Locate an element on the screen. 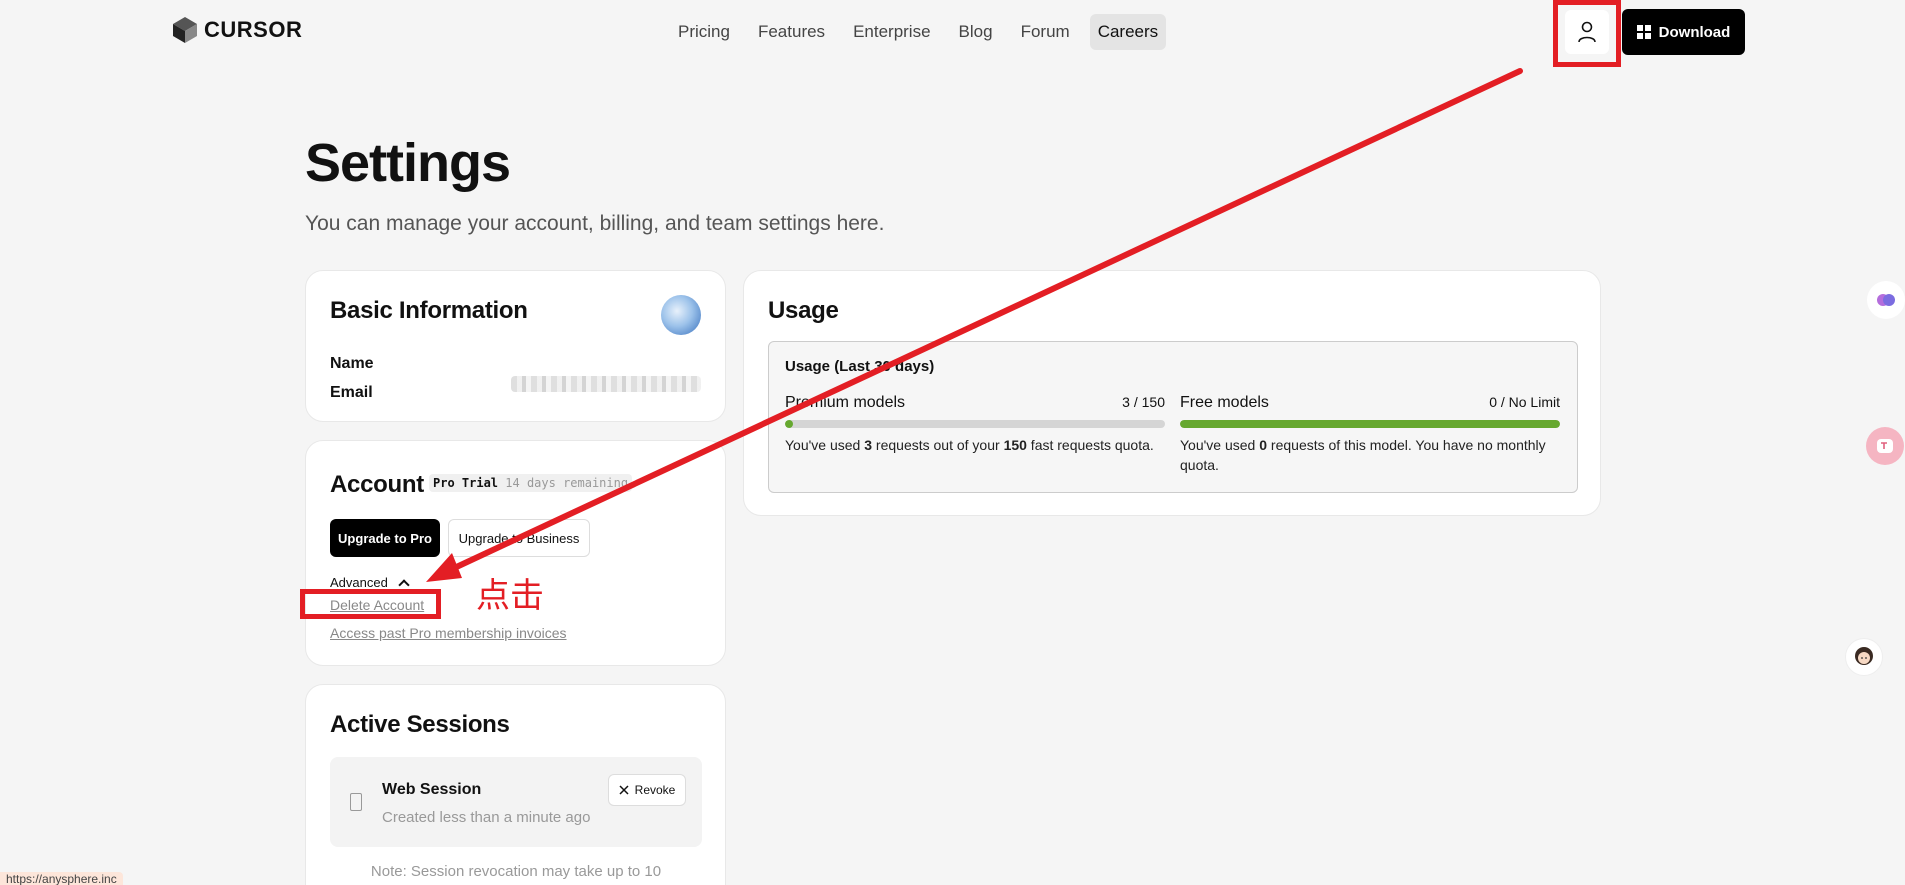 The width and height of the screenshot is (1905, 885). logo-text: CURSOR is located at coordinates (253, 29).